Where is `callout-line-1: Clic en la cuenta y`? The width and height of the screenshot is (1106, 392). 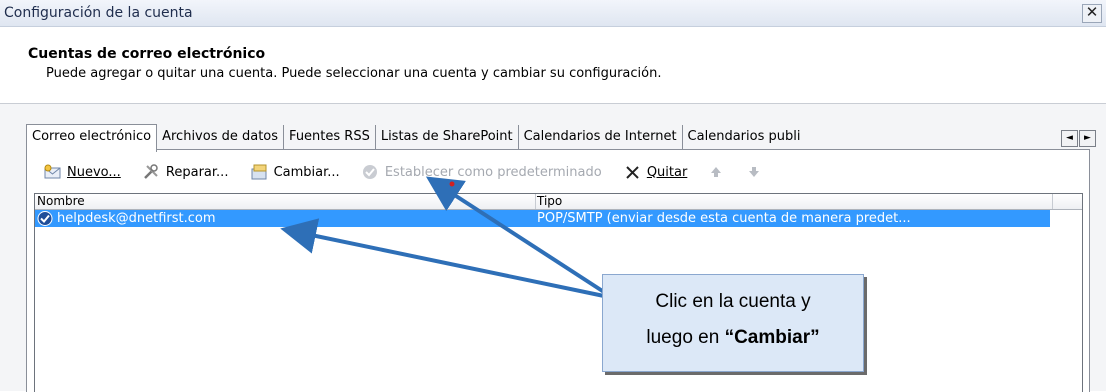
callout-line-1: Clic en la cuenta y is located at coordinates (733, 301).